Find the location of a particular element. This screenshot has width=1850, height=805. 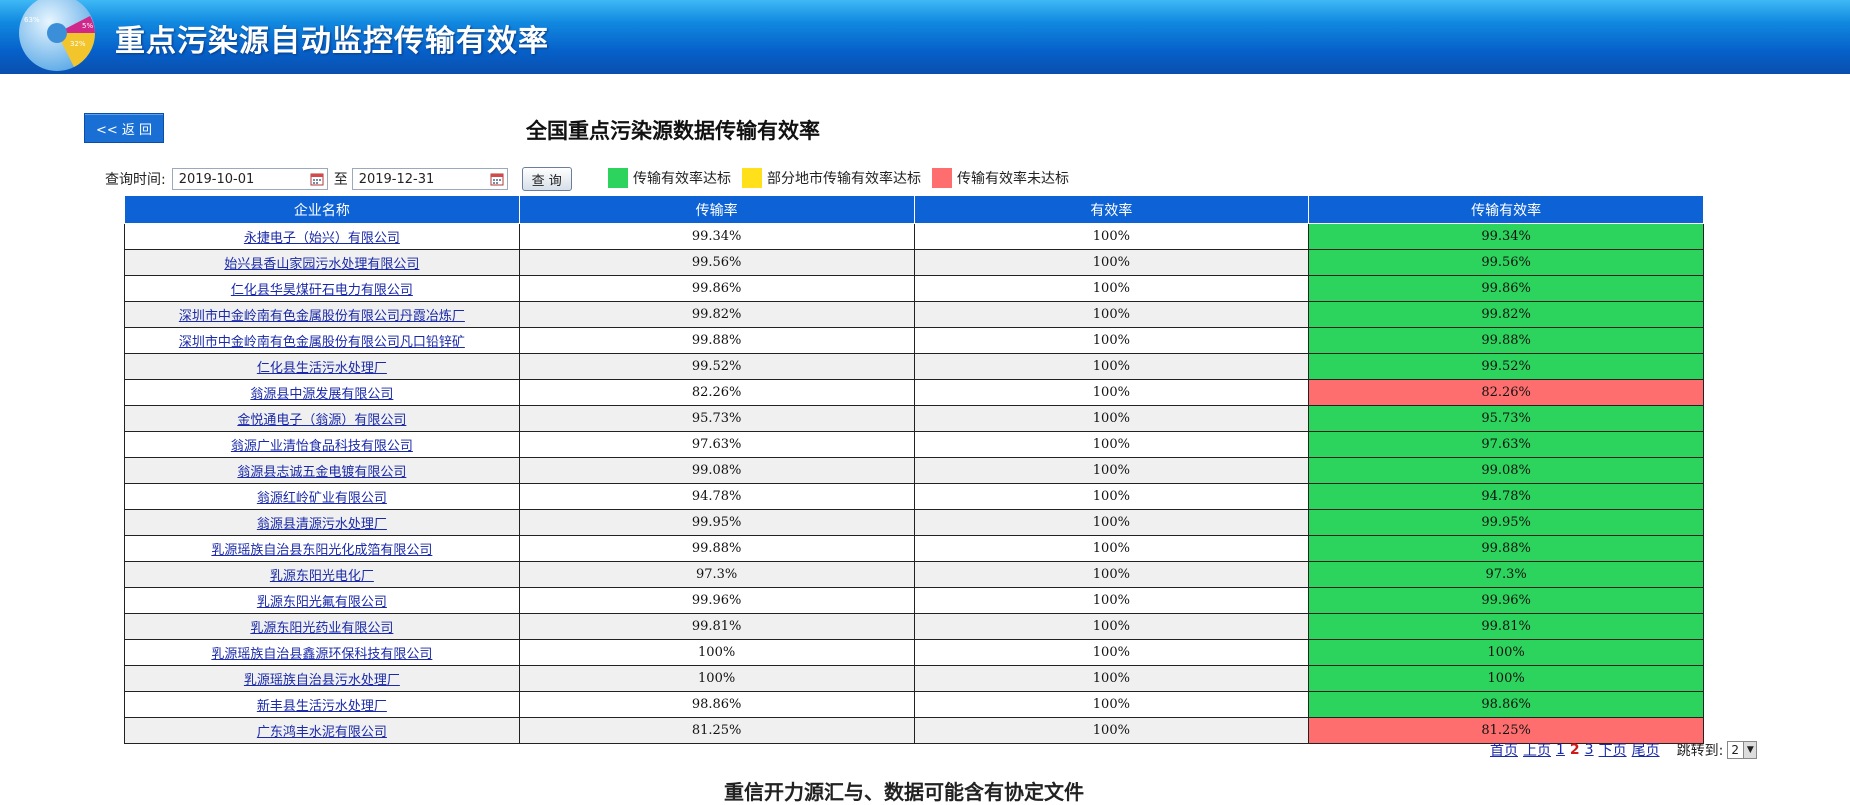

table-row: 始兴县香山家园污水处理有限公司 99.56% 100% 99.56% is located at coordinates (914, 262).